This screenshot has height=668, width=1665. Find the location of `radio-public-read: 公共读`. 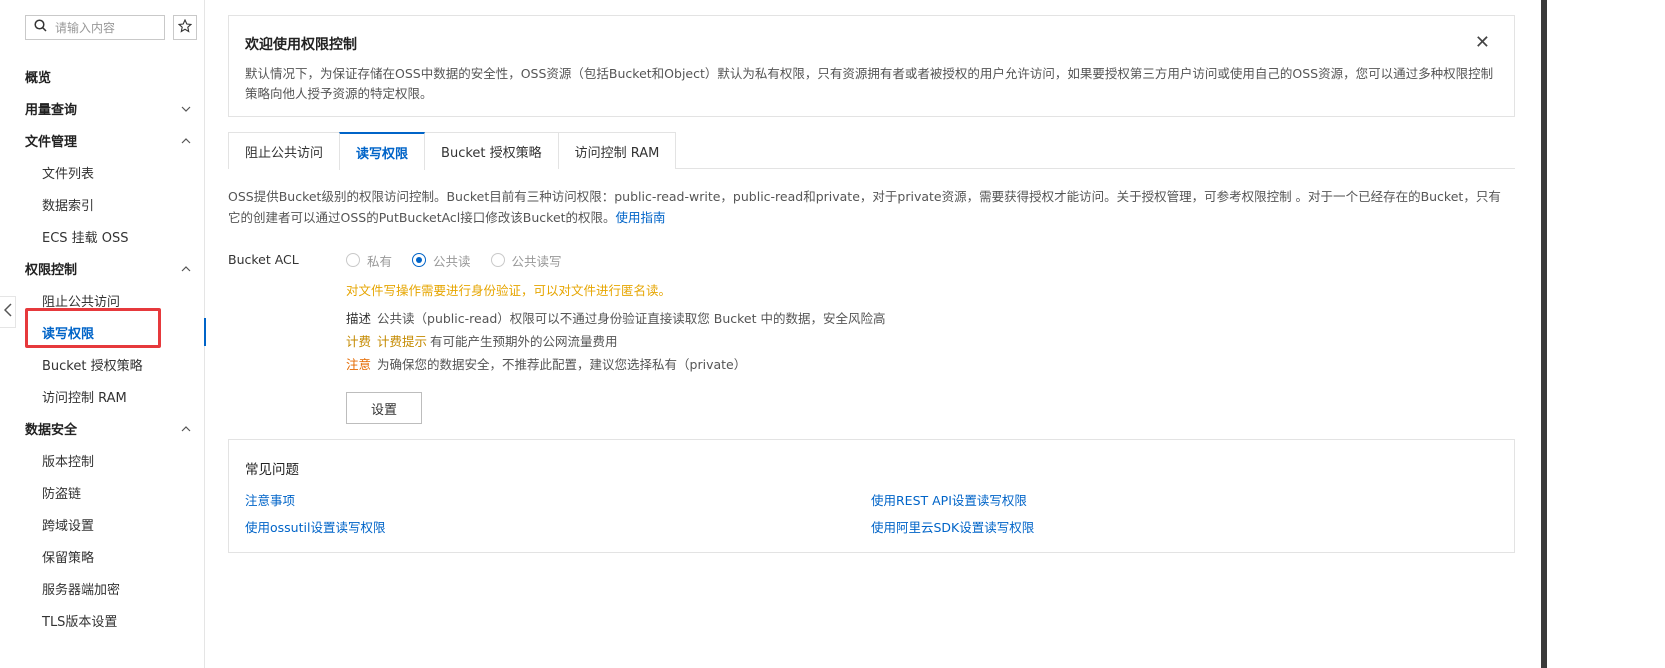

radio-public-read: 公共读 is located at coordinates (441, 260).